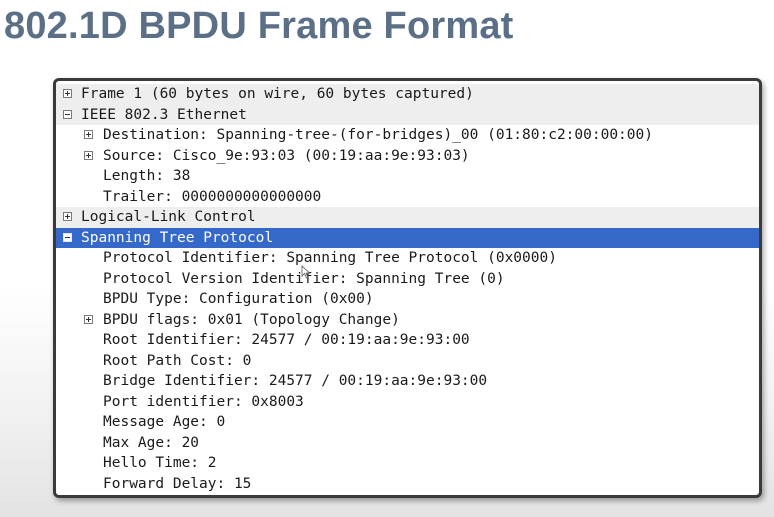 The width and height of the screenshot is (774, 517). I want to click on tree-row-label: Port identifier: 0x8003, so click(203, 401).